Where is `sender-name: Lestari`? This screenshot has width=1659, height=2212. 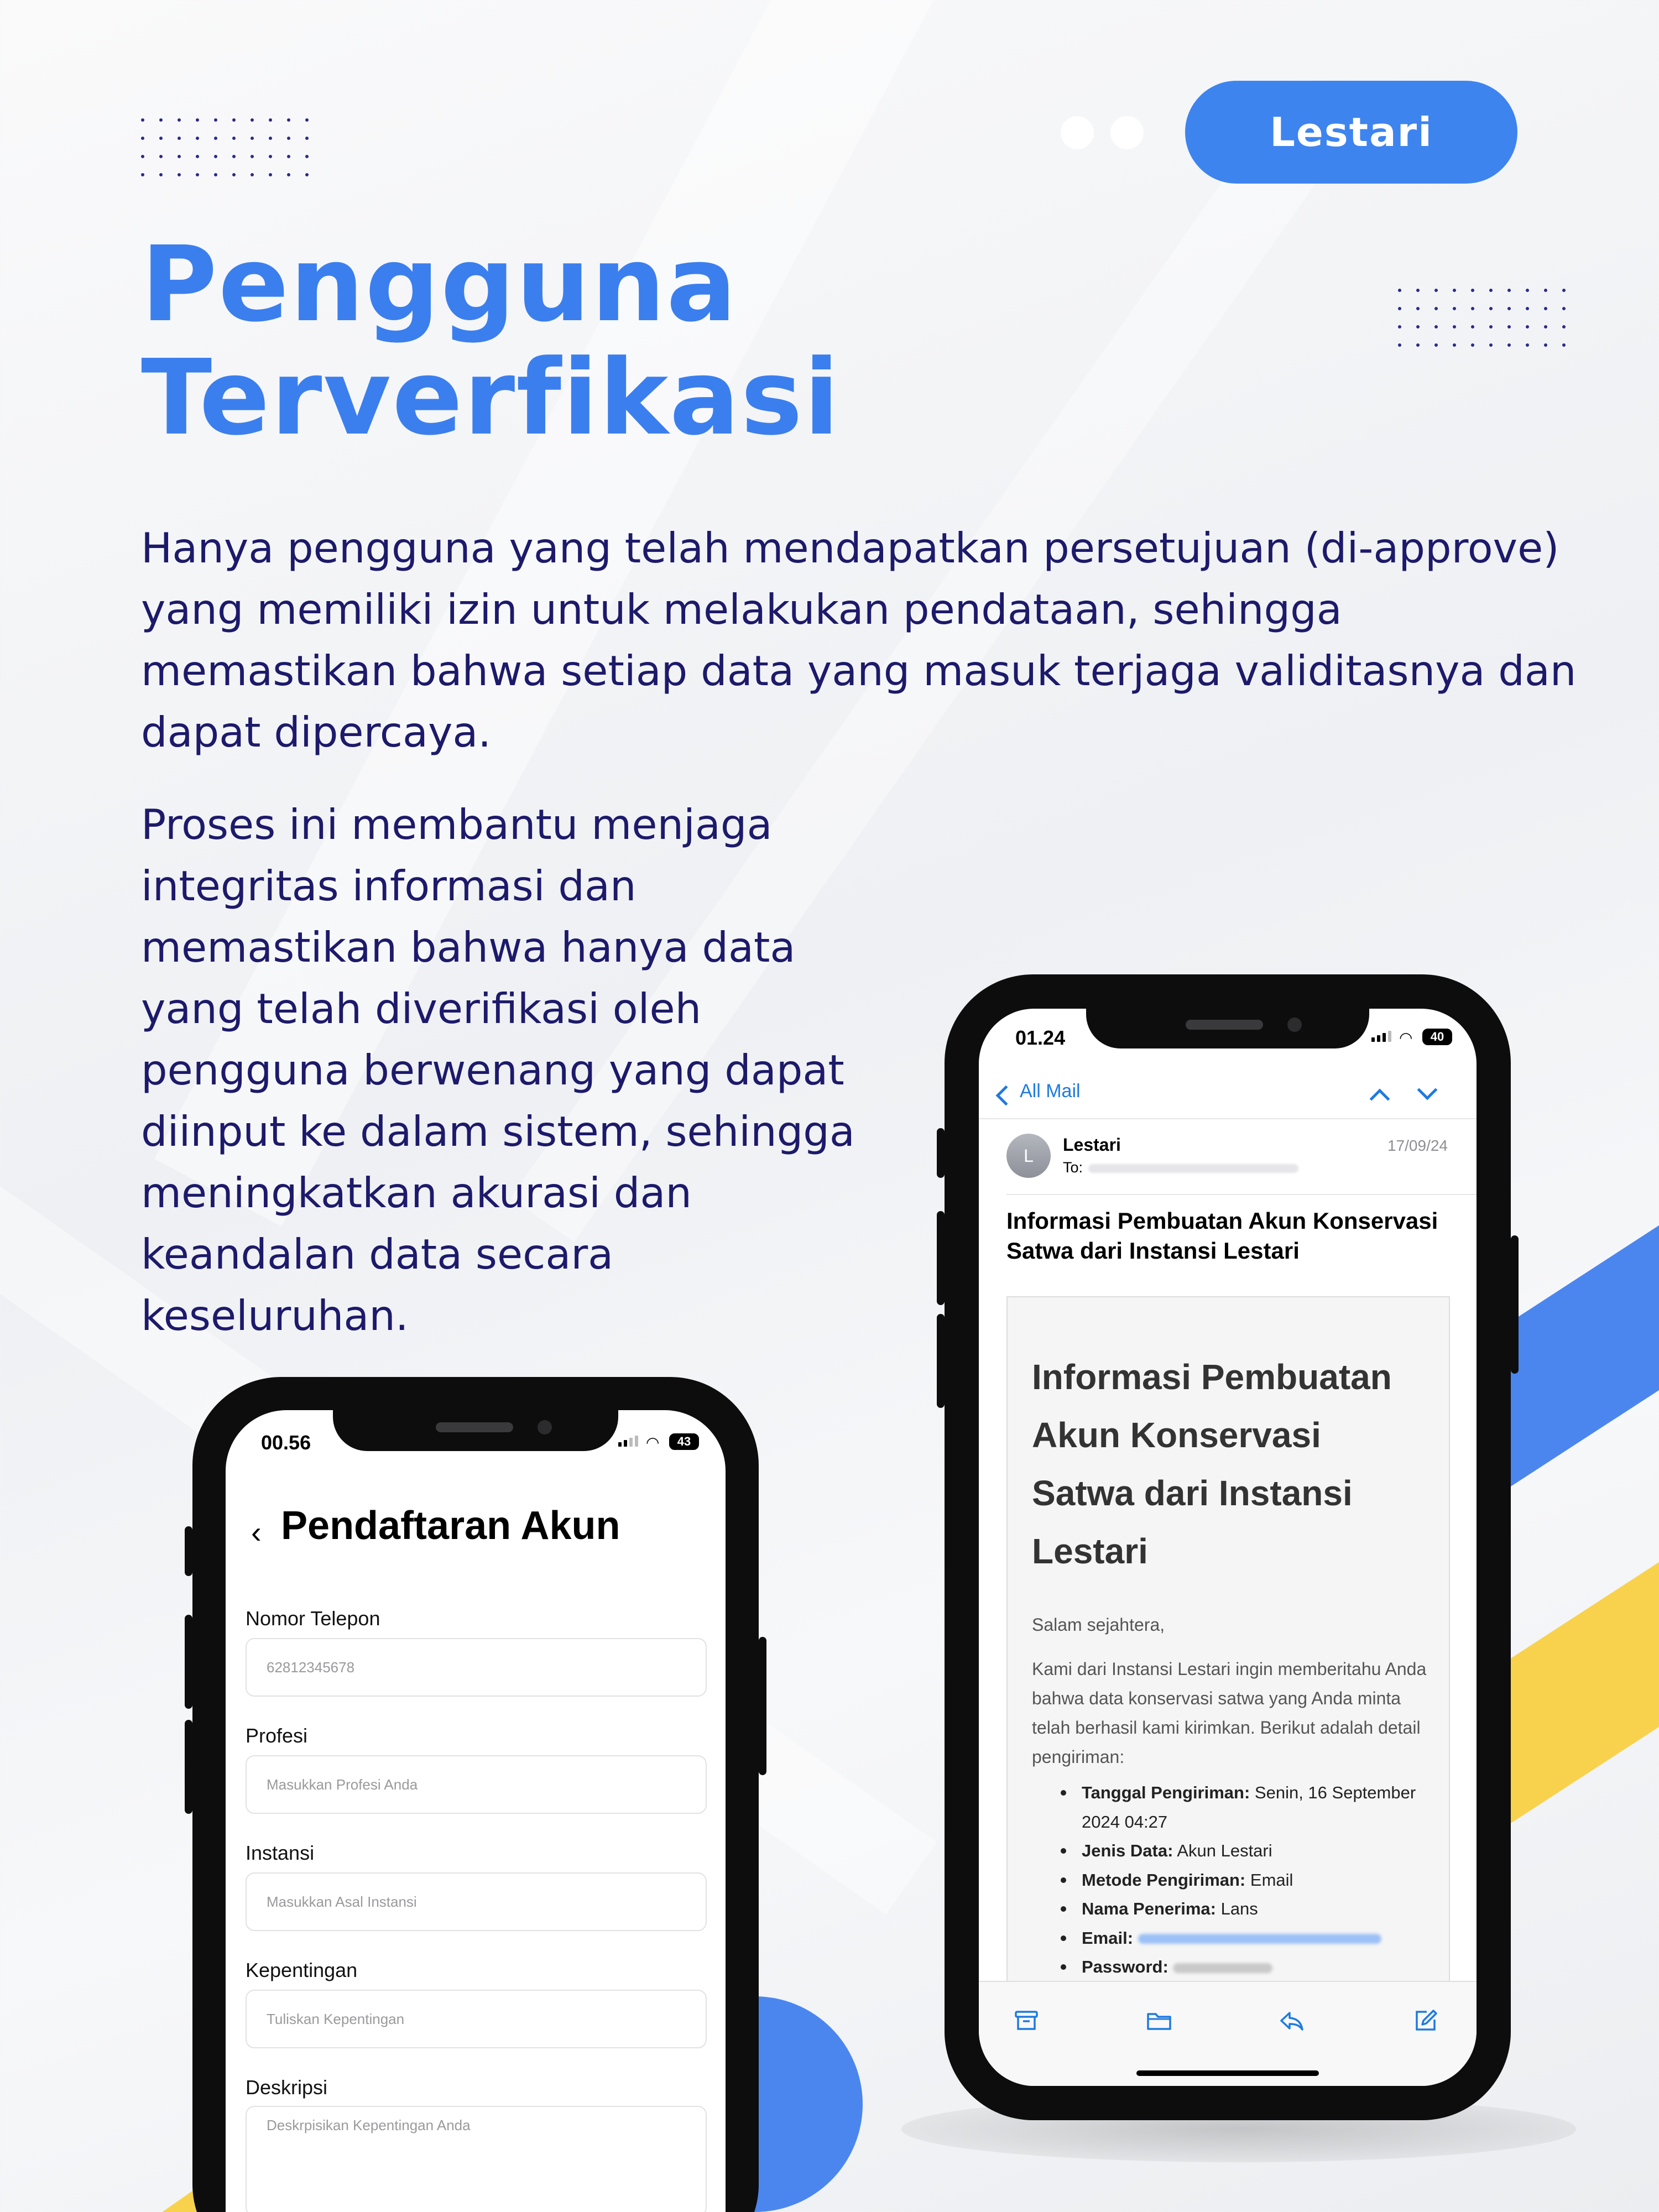 sender-name: Lestari is located at coordinates (1092, 1145).